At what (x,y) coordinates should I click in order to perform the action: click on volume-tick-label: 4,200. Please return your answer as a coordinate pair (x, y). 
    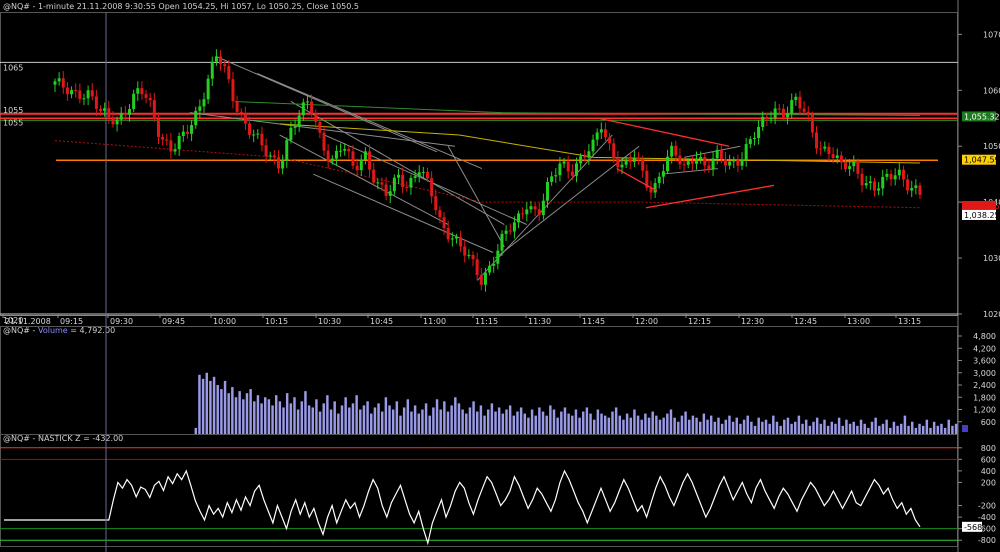
    Looking at the image, I should click on (984, 348).